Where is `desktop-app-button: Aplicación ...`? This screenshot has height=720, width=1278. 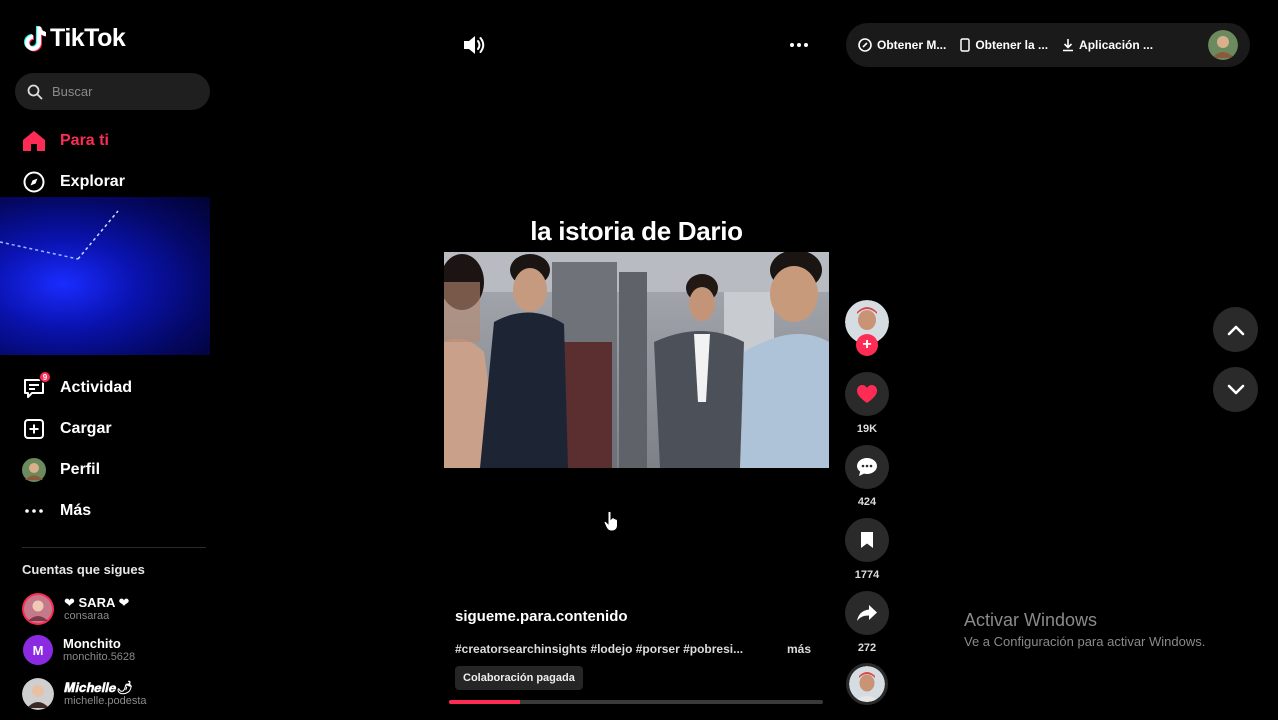
desktop-app-button: Aplicación ... is located at coordinates (1107, 45).